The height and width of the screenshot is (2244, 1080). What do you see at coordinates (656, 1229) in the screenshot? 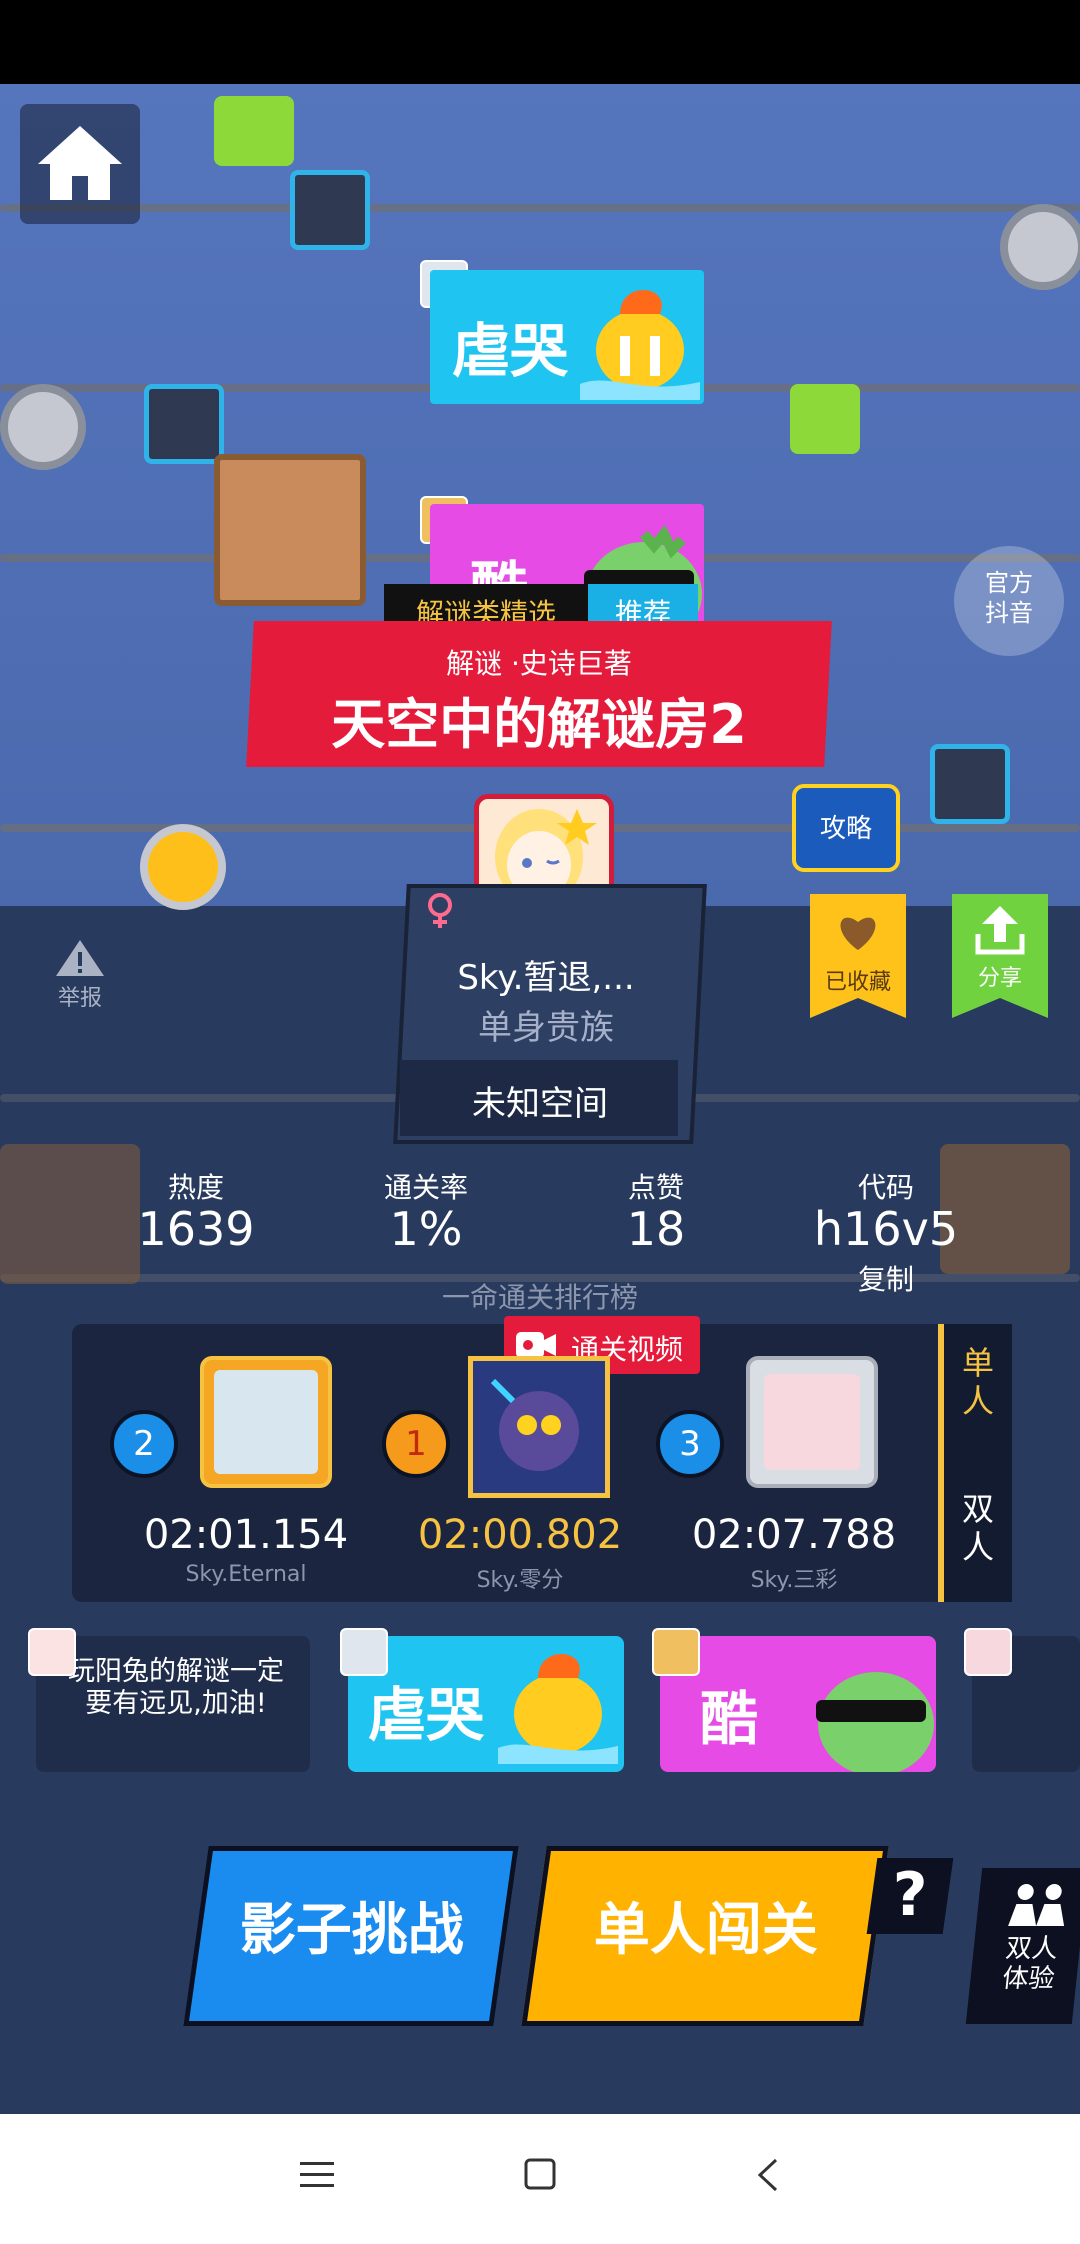
I see `like-value: 18` at bounding box center [656, 1229].